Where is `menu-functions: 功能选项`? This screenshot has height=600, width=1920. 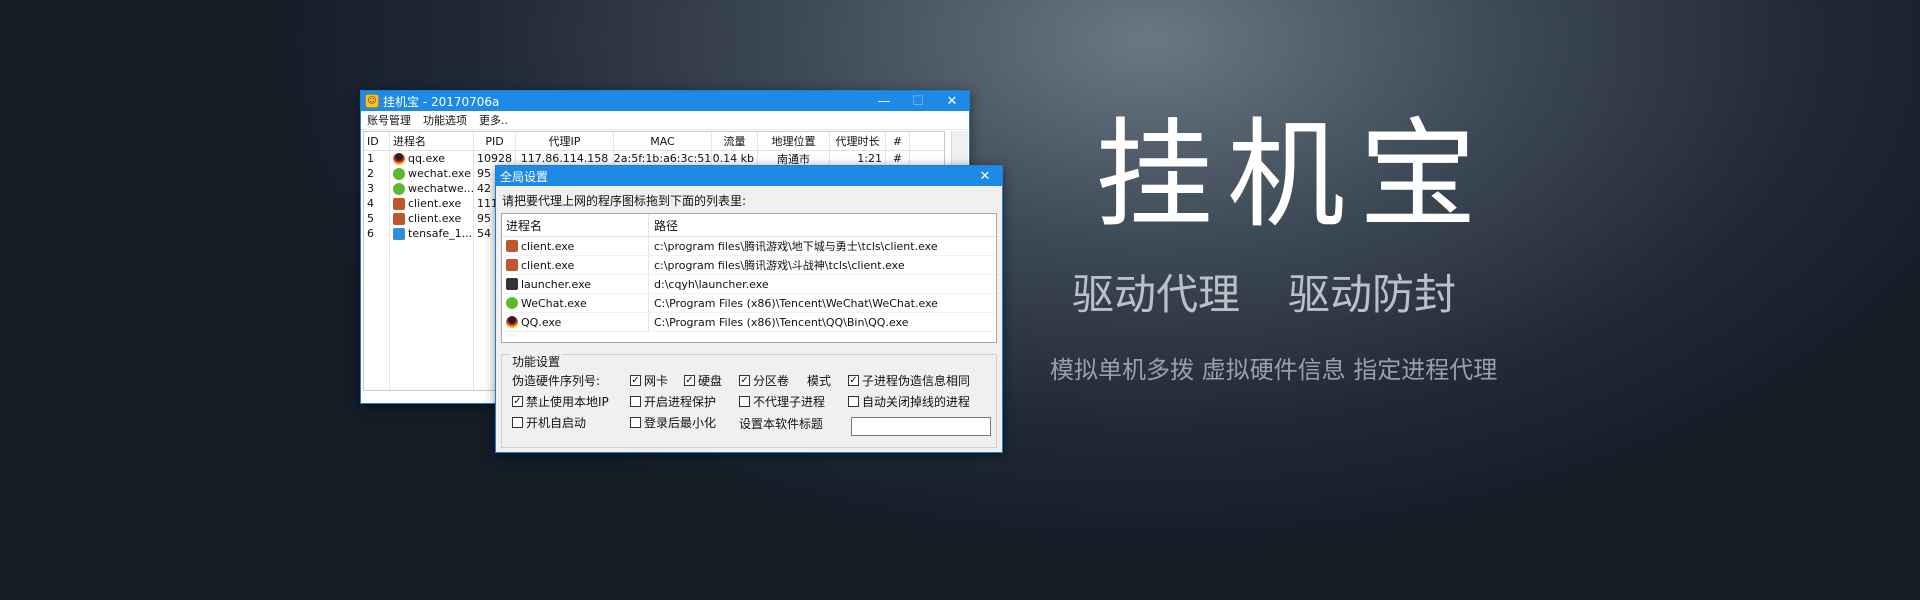 menu-functions: 功能选项 is located at coordinates (445, 120).